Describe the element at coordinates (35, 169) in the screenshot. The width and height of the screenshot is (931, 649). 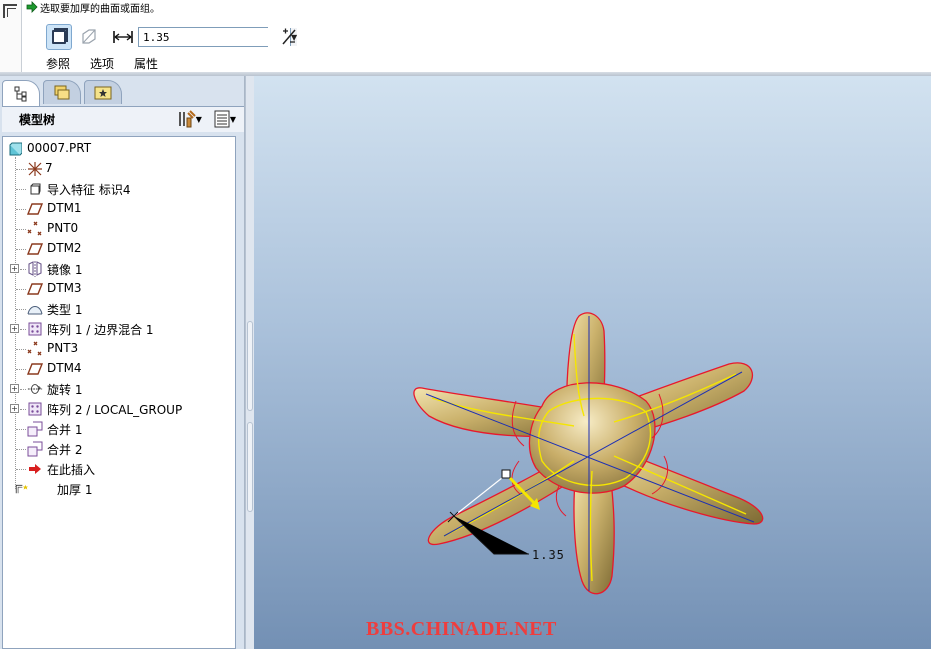
I see `coord-system-icon` at that location.